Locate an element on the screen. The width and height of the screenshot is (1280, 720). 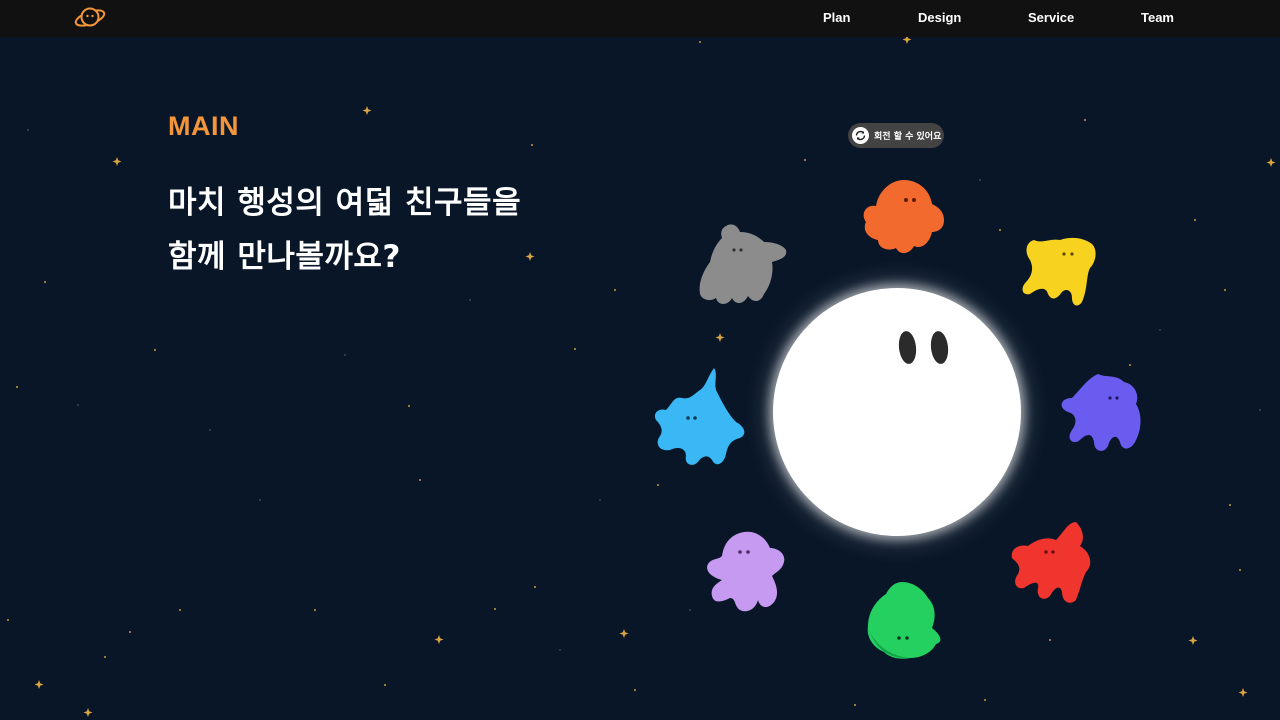
violet-friend-creature is located at coordinates (1101, 412).